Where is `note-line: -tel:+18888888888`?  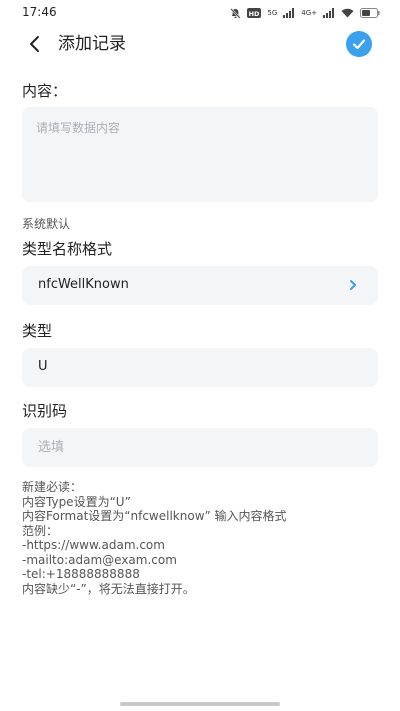
note-line: -tel:+18888888888 is located at coordinates (81, 574).